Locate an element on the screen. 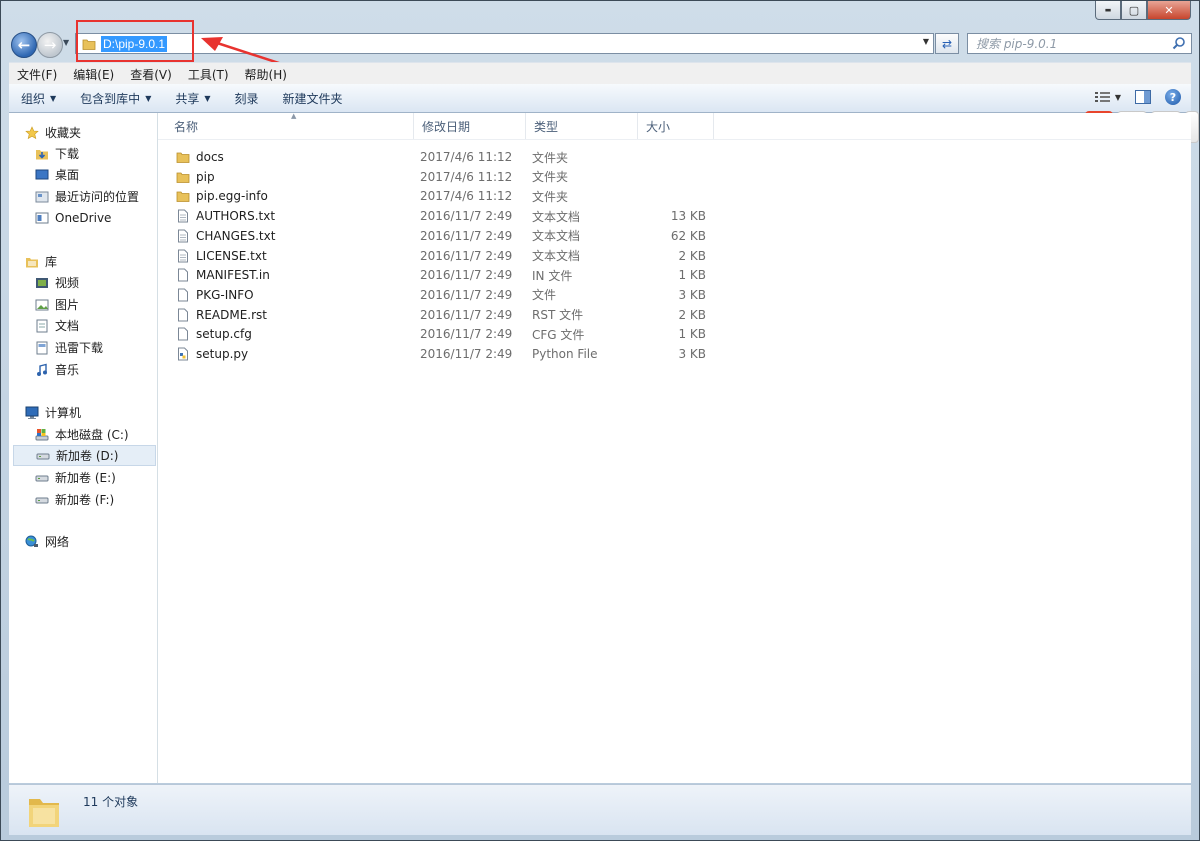 Image resolution: width=1200 pixels, height=841 pixels. download-folder-icon is located at coordinates (42, 154).